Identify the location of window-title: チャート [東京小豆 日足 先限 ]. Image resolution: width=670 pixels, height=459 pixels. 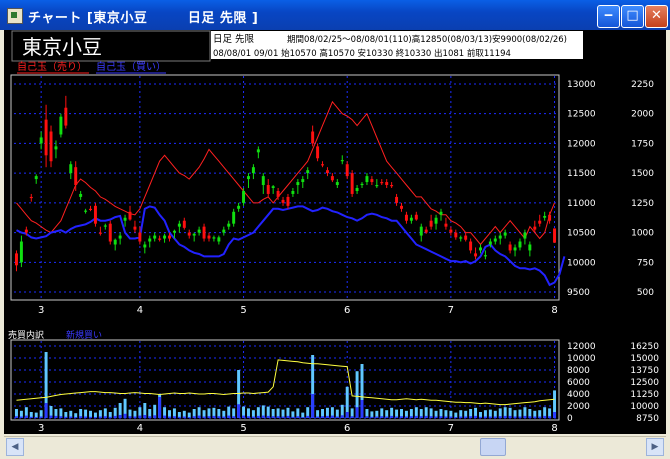
(143, 18).